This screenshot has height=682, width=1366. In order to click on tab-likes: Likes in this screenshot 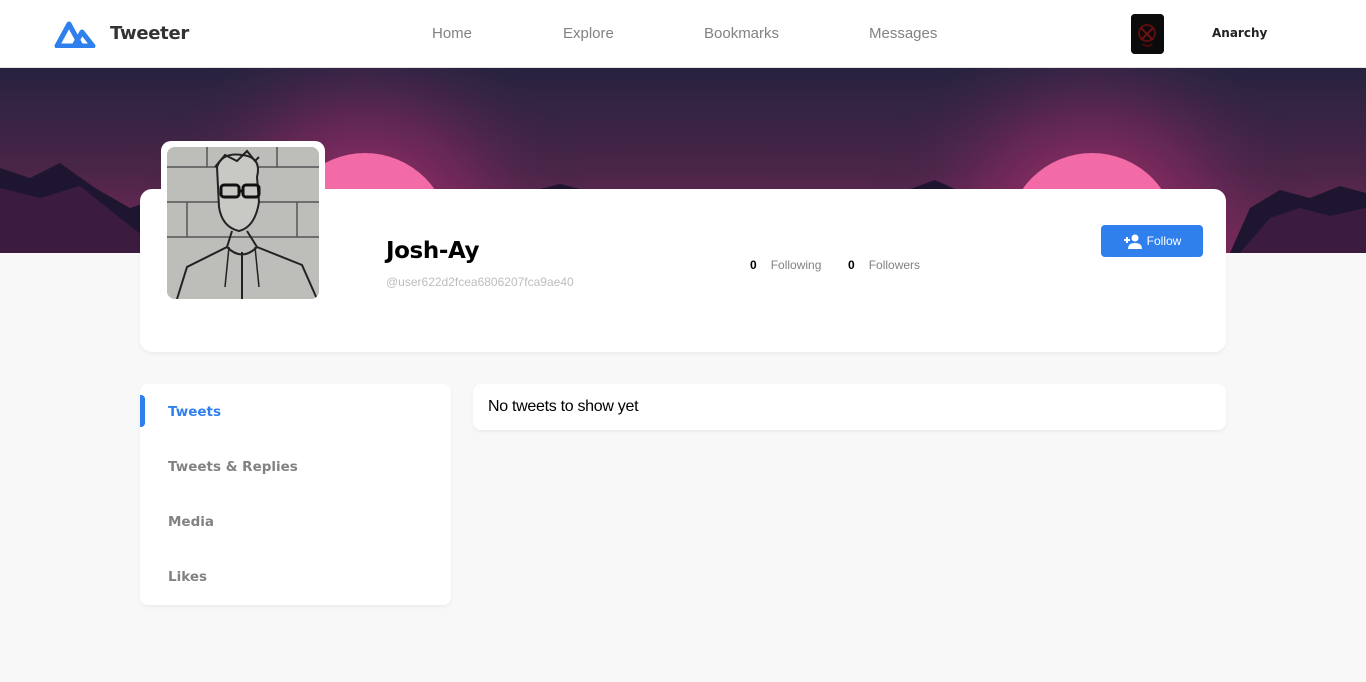, I will do `click(187, 577)`.